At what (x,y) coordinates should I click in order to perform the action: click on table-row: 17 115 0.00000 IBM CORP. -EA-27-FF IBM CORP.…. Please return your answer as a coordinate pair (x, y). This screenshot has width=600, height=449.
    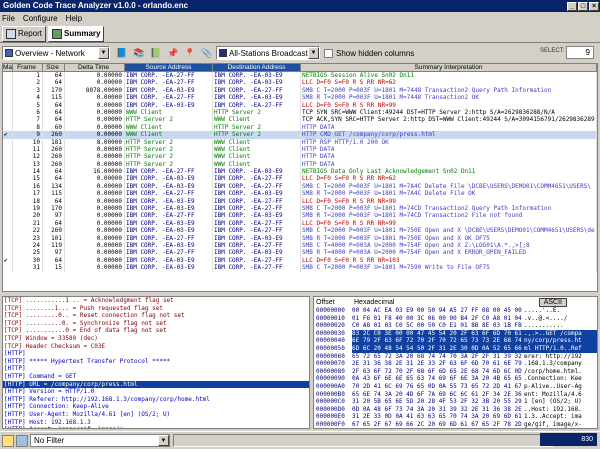
    Looking at the image, I should click on (300, 194).